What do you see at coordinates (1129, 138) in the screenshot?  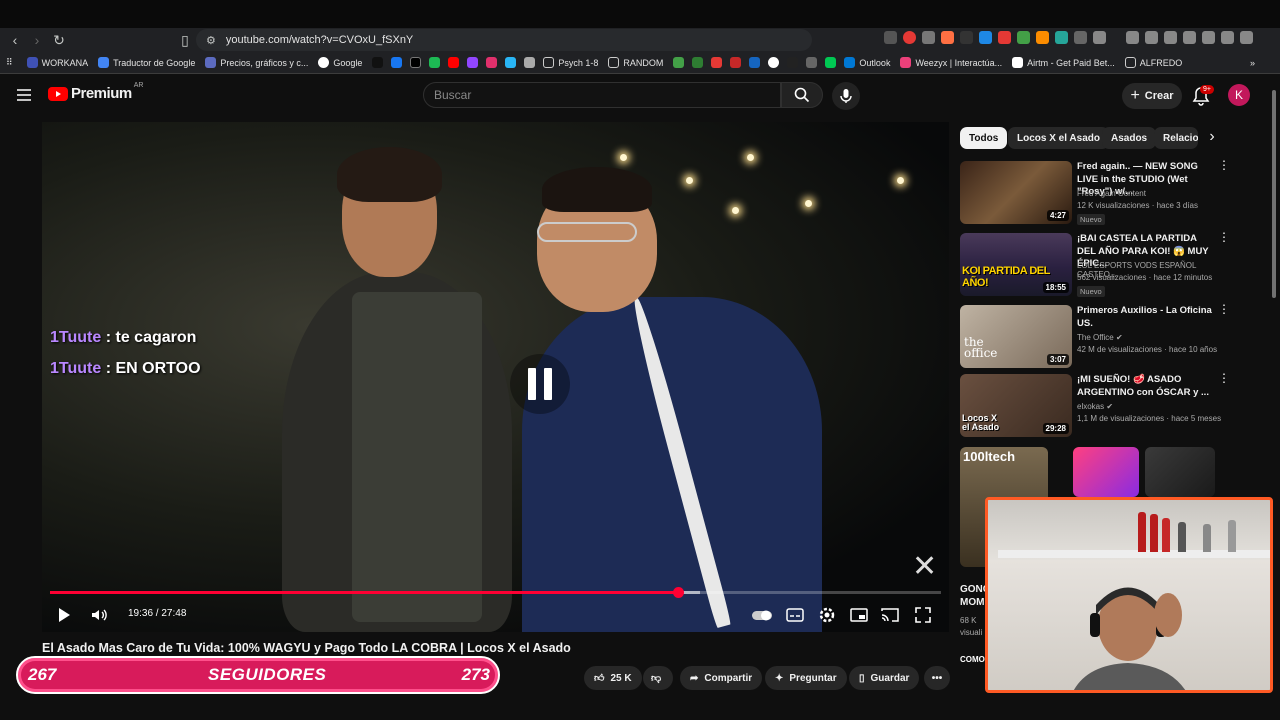 I see `chip-asados: Asados` at bounding box center [1129, 138].